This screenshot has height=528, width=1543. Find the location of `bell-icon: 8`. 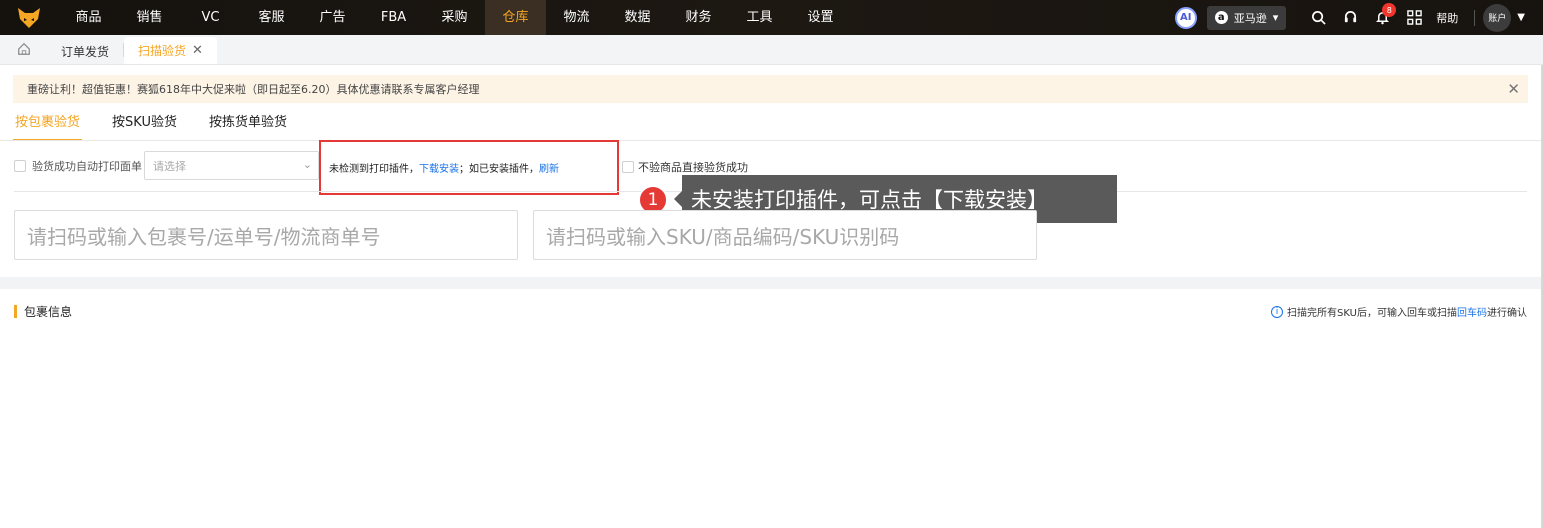

bell-icon: 8 is located at coordinates (1382, 17).